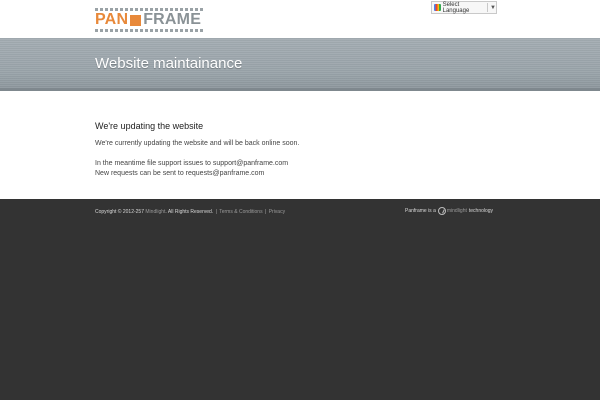  I want to click on logo-word-frame: FRAME, so click(172, 19).